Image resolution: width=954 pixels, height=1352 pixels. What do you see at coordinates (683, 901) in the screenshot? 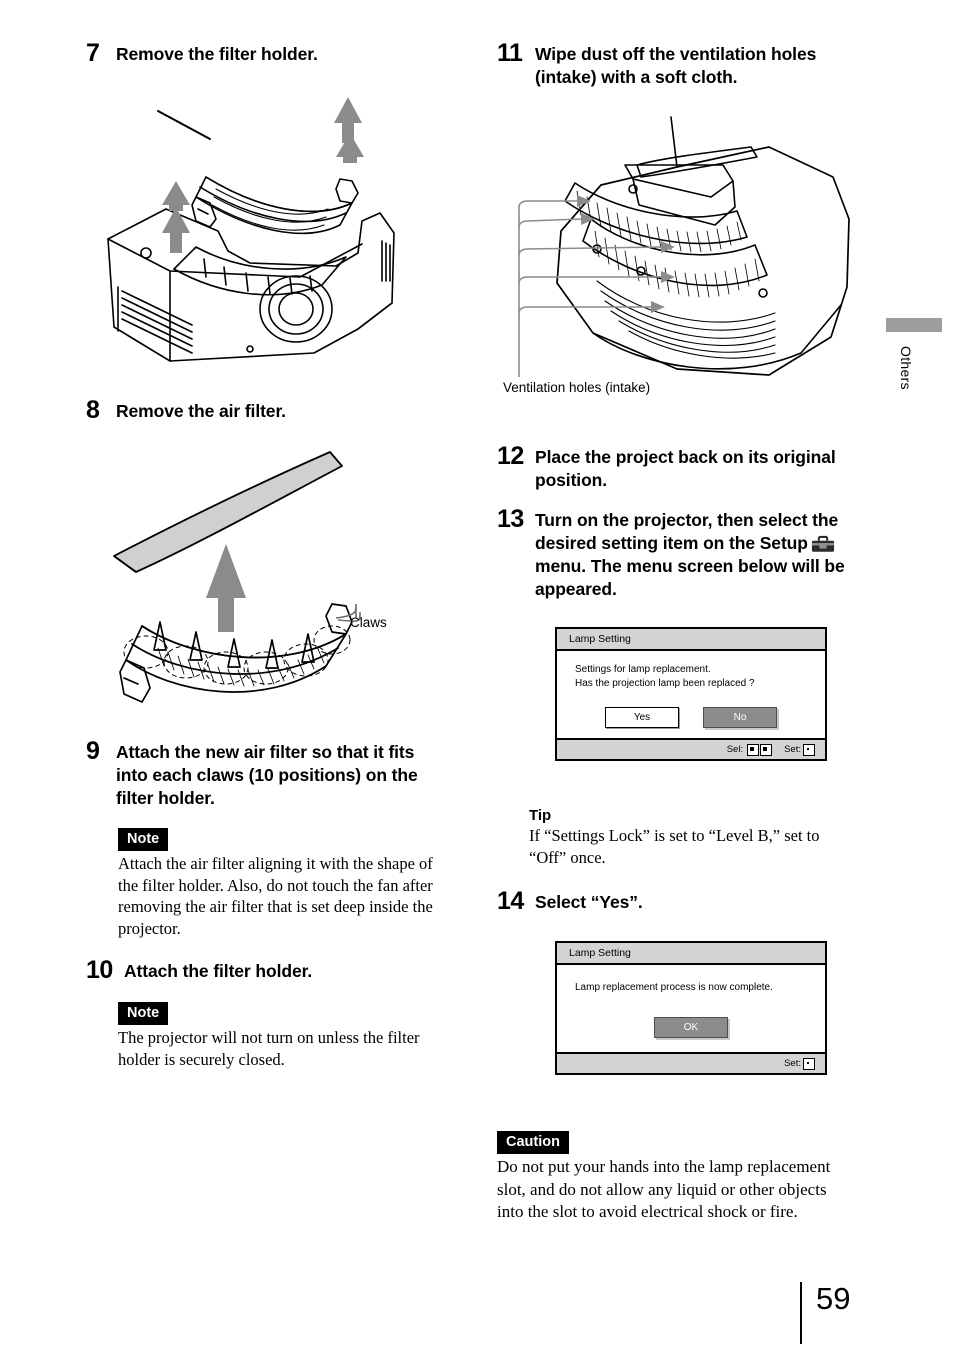
I see `step-14: 14 Select “Yes”.` at bounding box center [683, 901].